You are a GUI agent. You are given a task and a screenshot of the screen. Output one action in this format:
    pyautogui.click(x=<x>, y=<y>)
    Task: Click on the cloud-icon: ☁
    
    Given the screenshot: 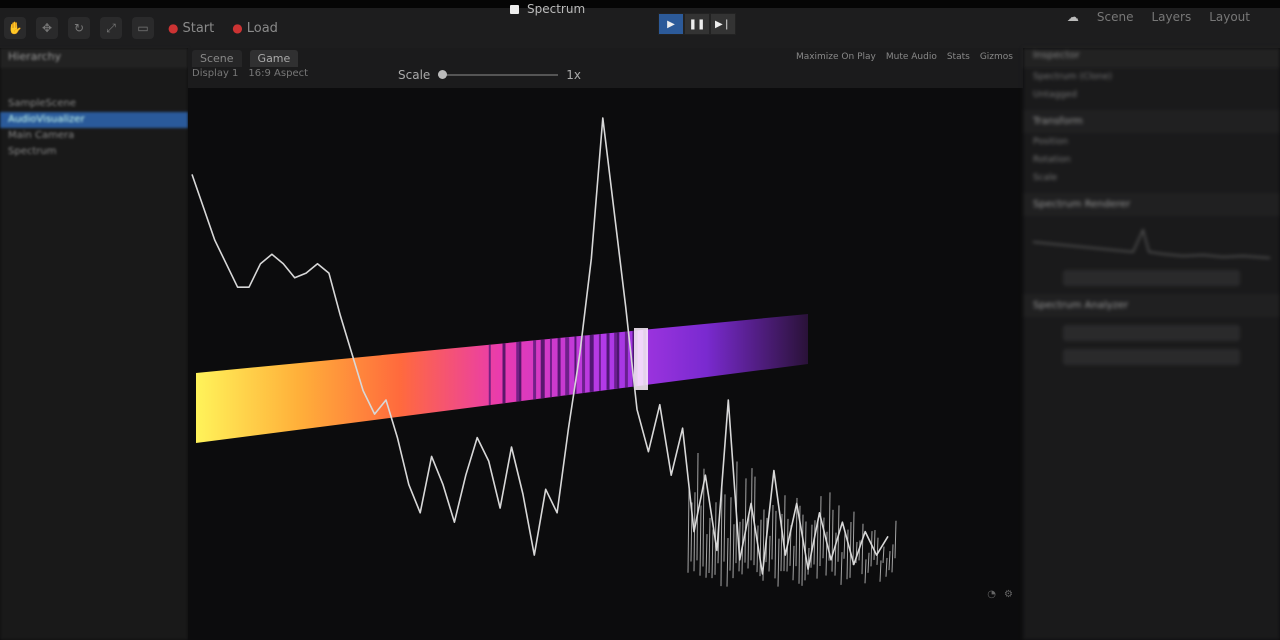 What is the action you would take?
    pyautogui.click(x=1073, y=17)
    